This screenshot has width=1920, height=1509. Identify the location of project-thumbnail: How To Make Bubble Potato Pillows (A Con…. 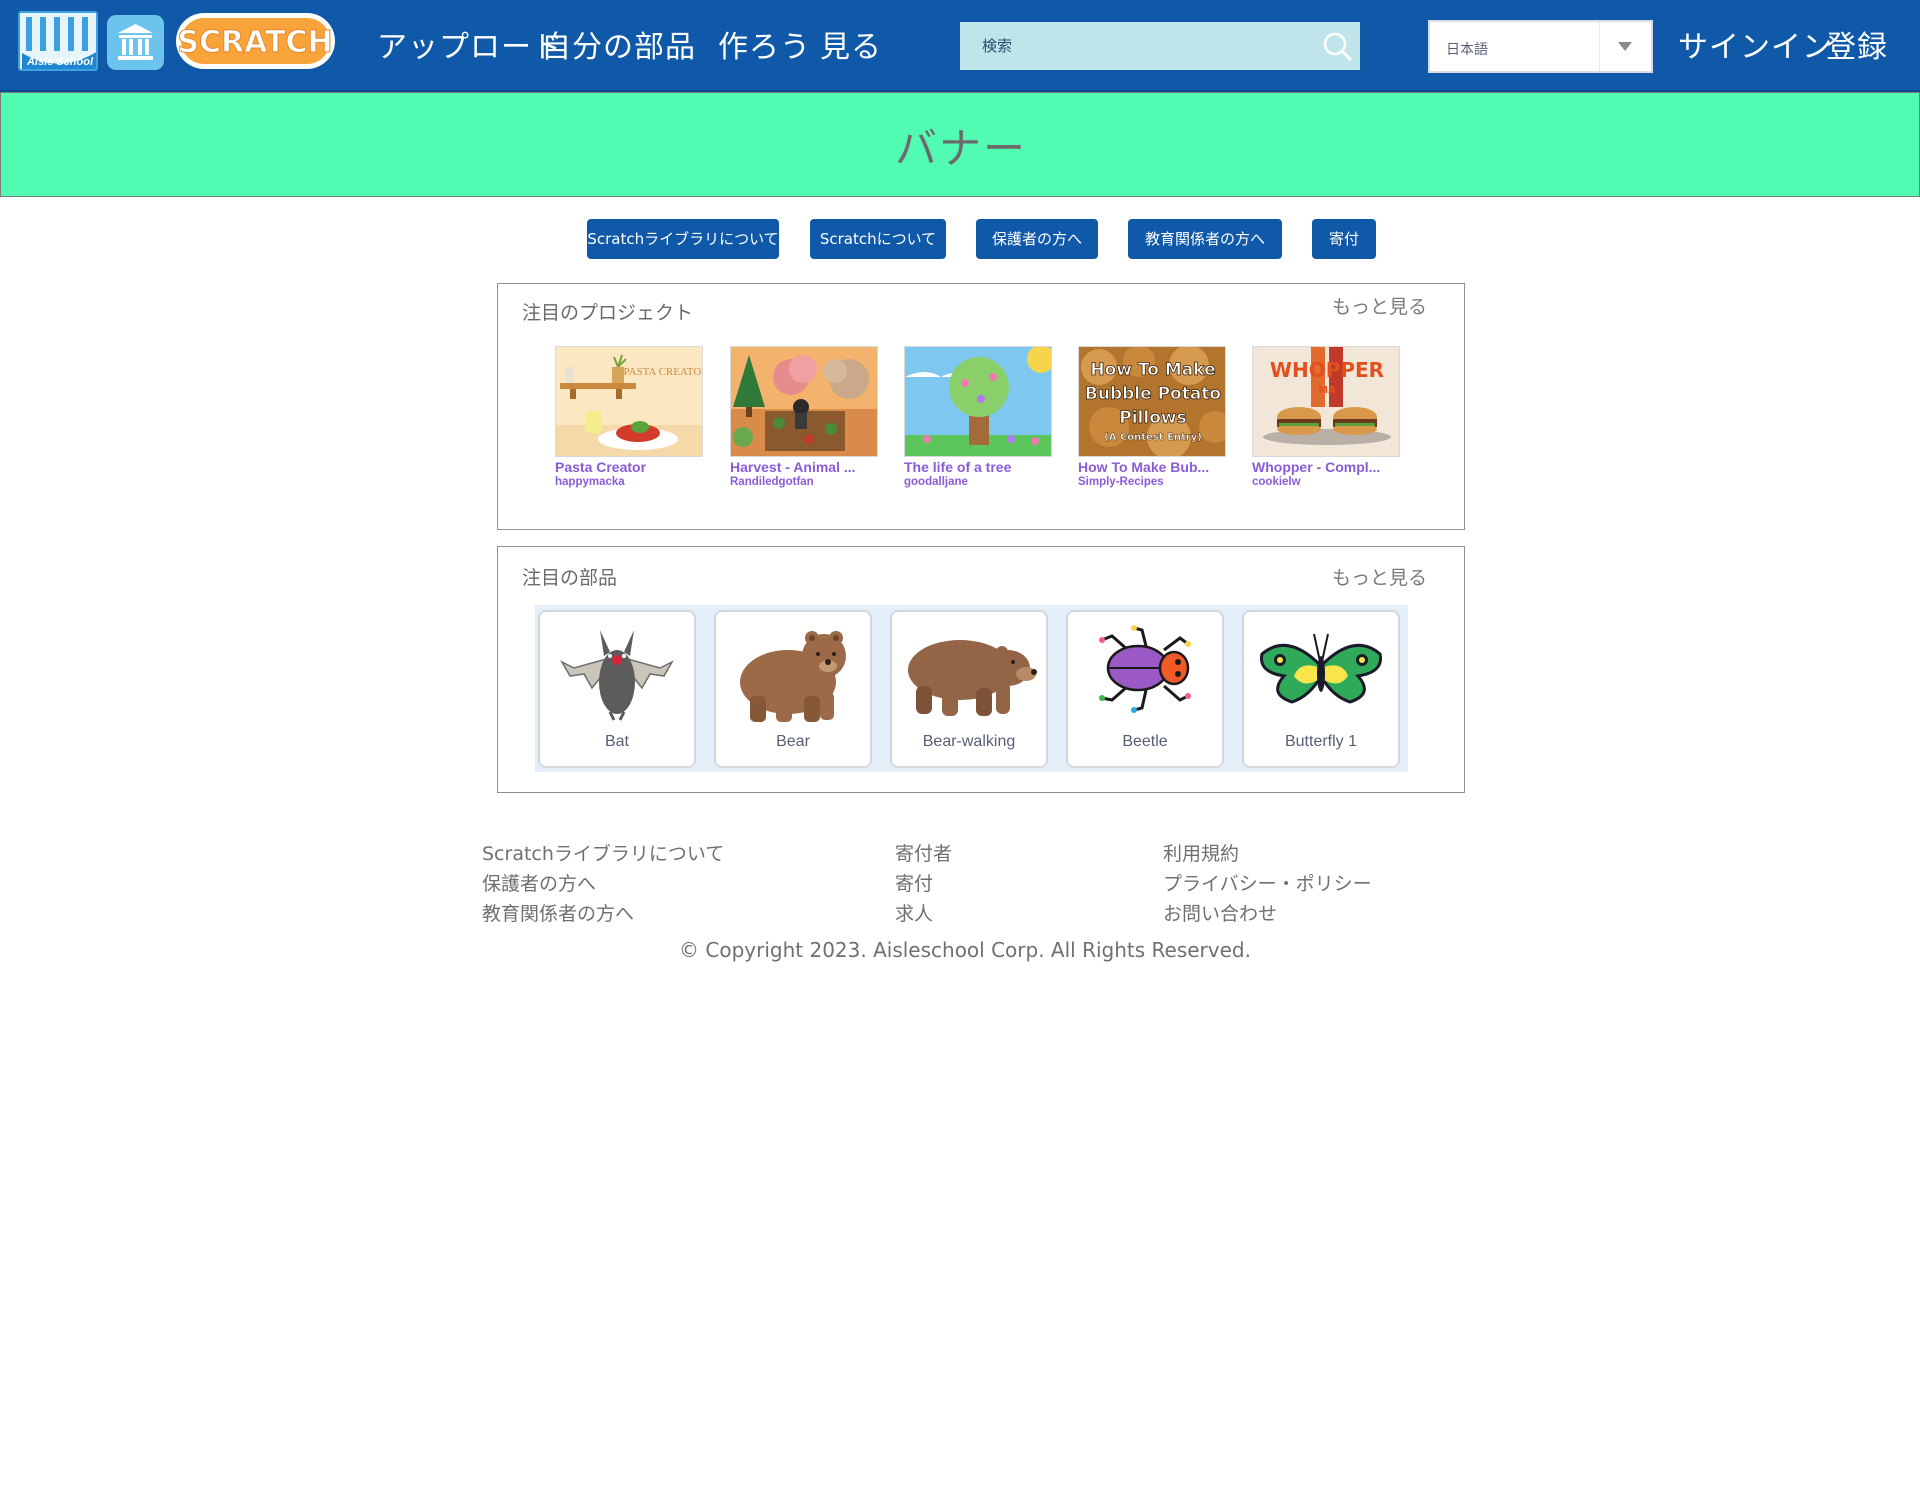
(1152, 401).